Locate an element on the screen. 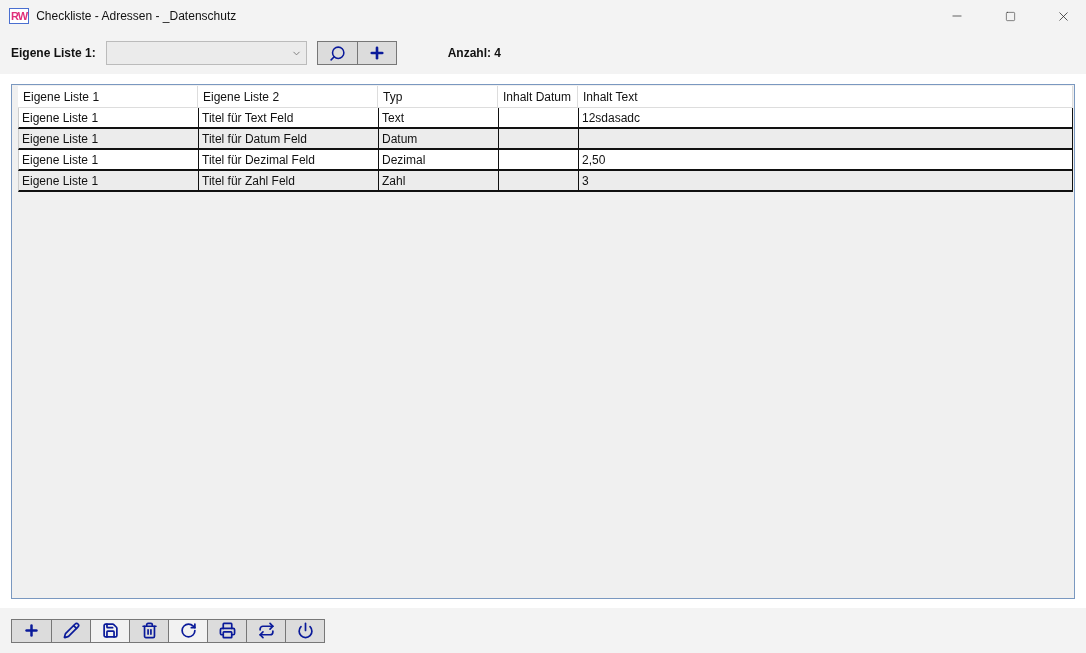 This screenshot has height=653, width=1086. window-title: Checkliste - Adressen - _Datenschutz is located at coordinates (137, 16).